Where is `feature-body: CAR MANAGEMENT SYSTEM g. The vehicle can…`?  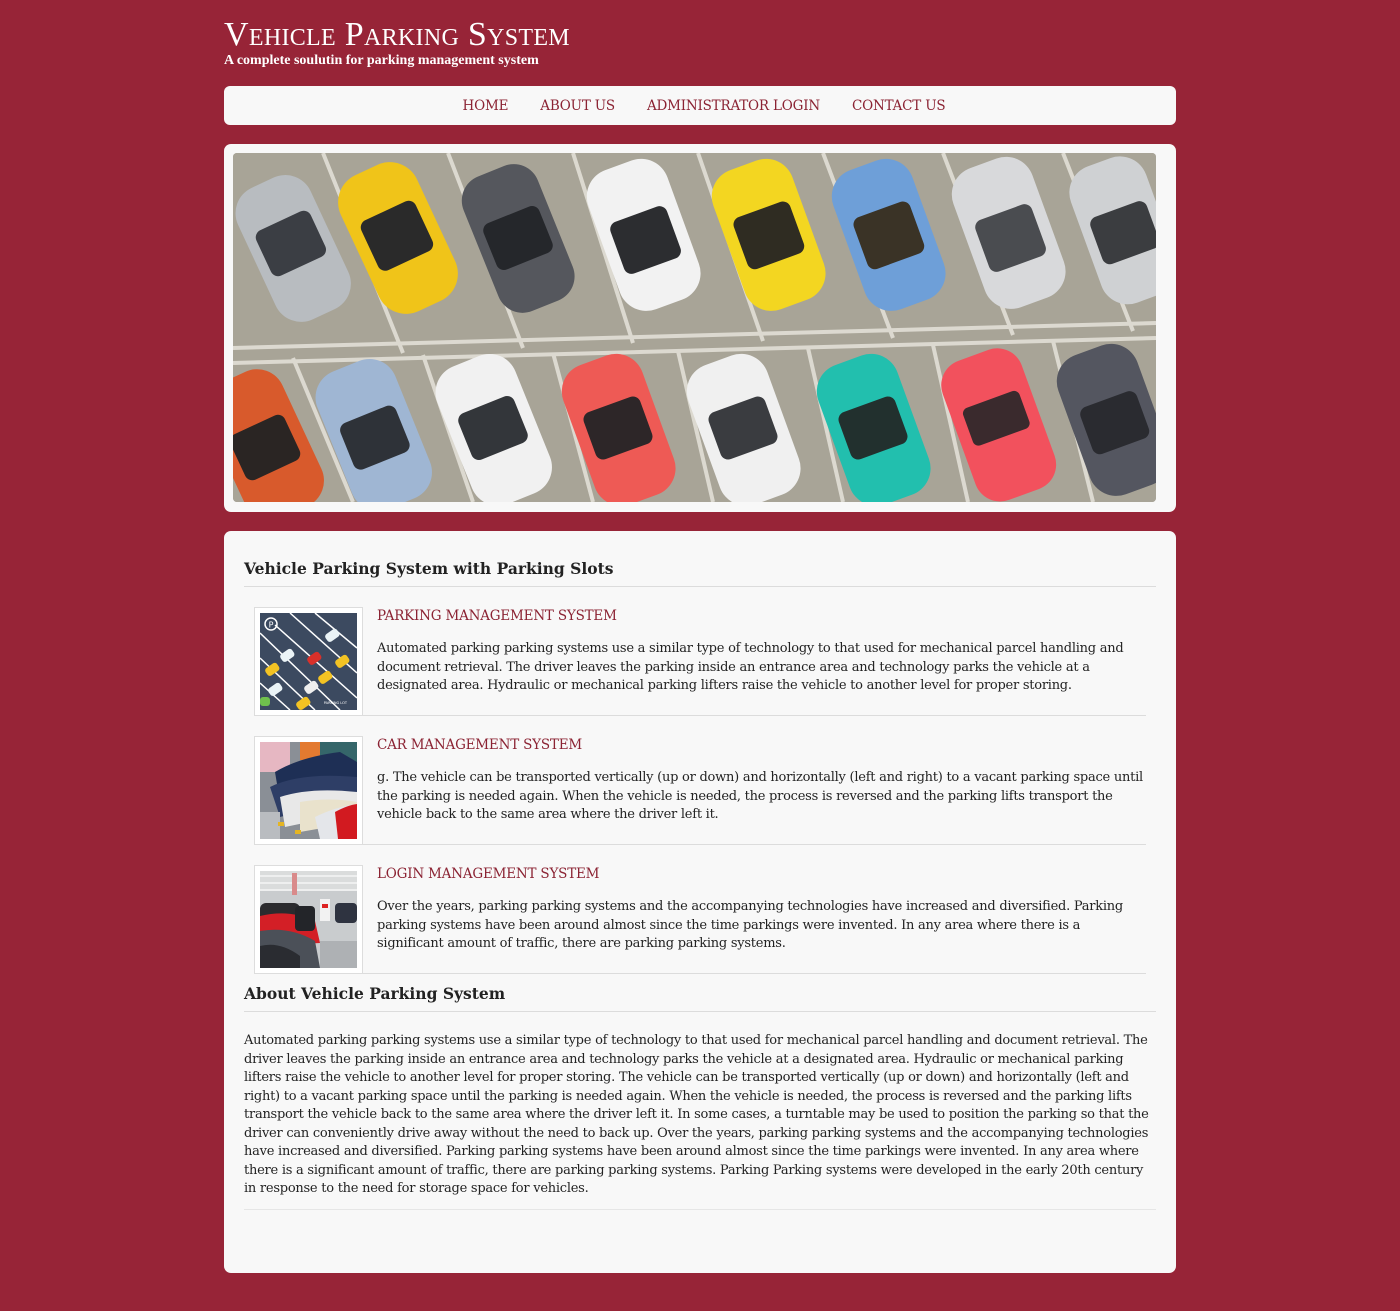 feature-body: CAR MANAGEMENT SYSTEM g. The vehicle can… is located at coordinates (761, 785).